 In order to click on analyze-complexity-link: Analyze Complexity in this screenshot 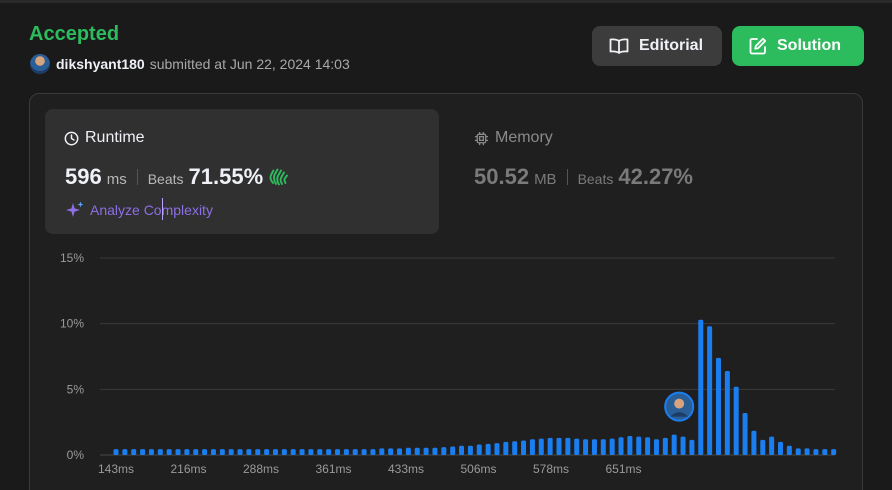, I will do `click(139, 210)`.